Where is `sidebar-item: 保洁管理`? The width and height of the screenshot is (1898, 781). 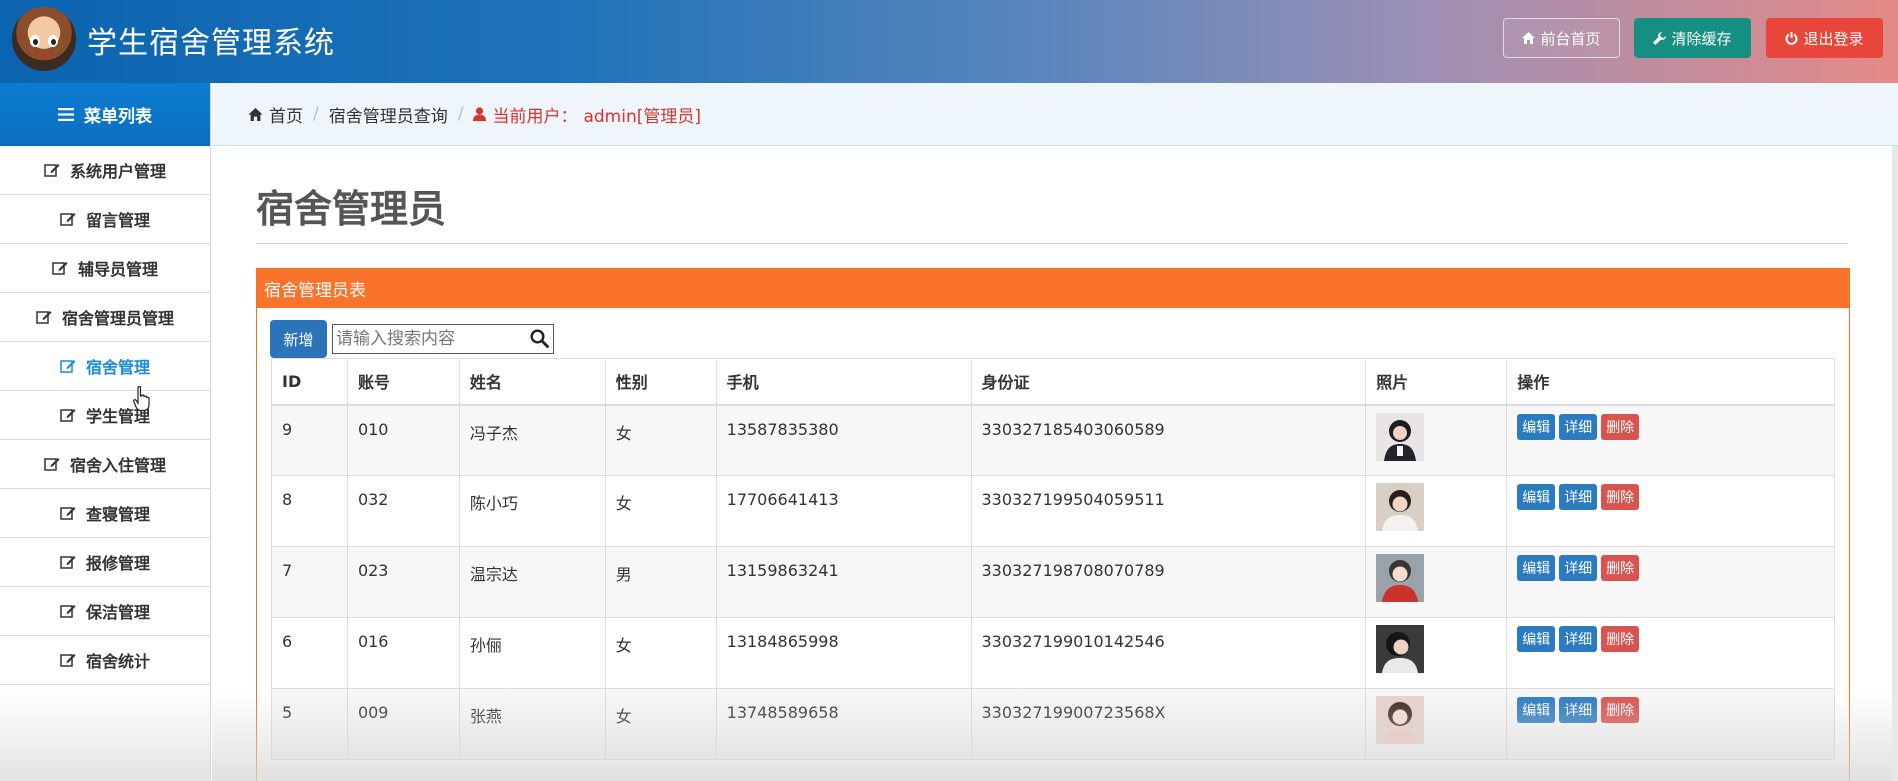
sidebar-item: 保洁管理 is located at coordinates (105, 611).